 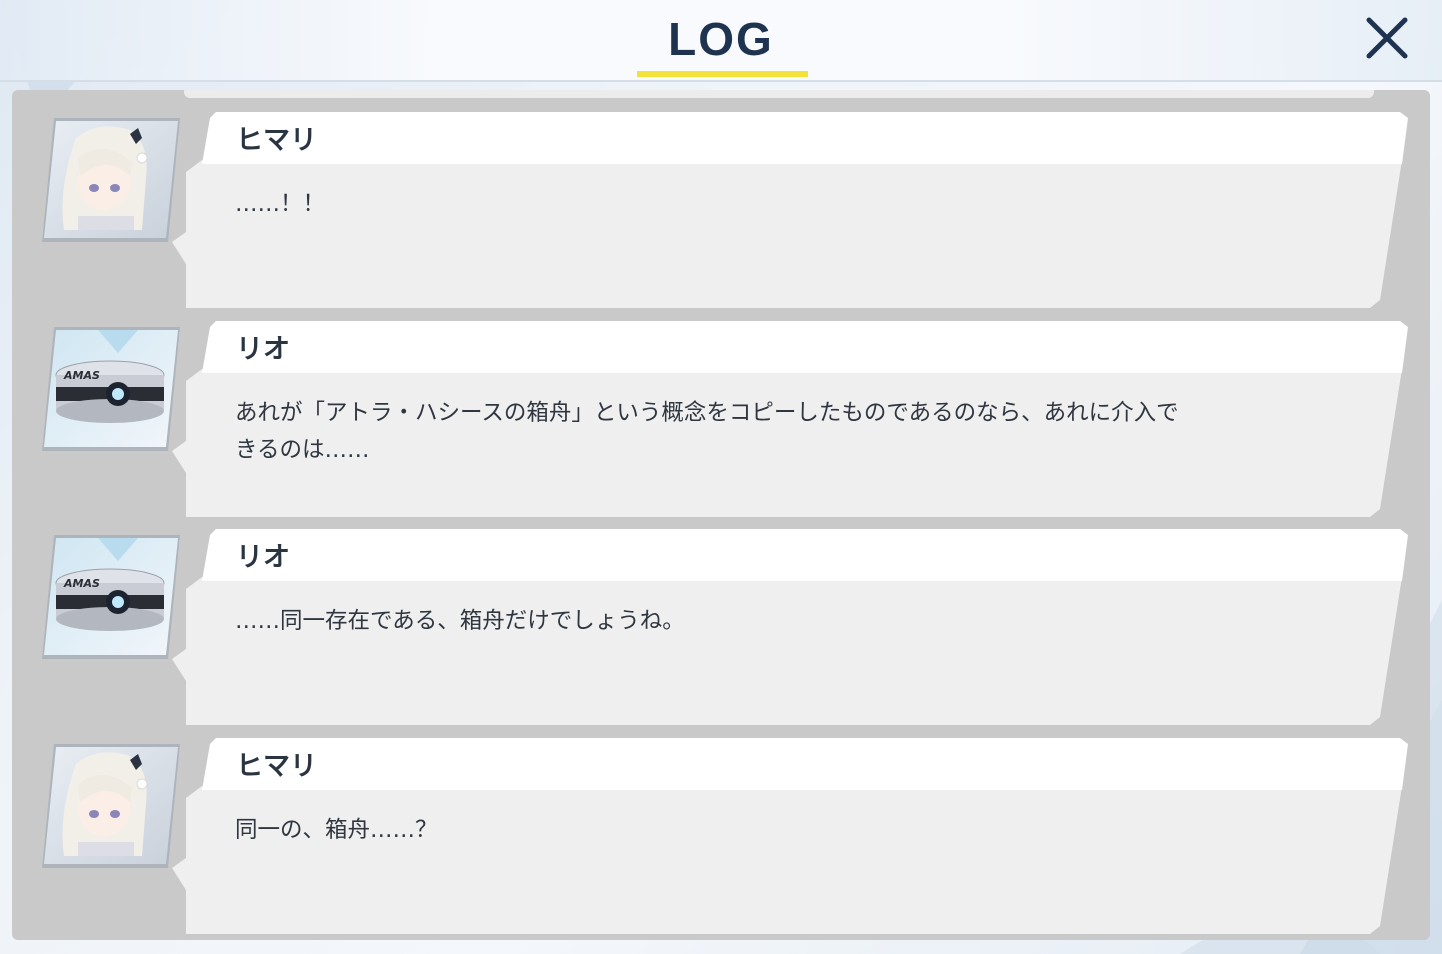 I want to click on dialogue-text: 同一の、箱舟……？, so click(x=336, y=830).